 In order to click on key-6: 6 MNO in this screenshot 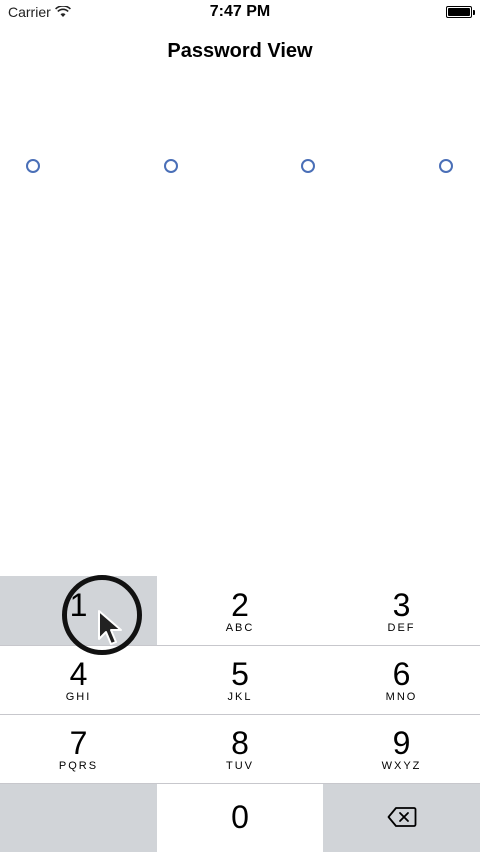, I will do `click(401, 679)`.